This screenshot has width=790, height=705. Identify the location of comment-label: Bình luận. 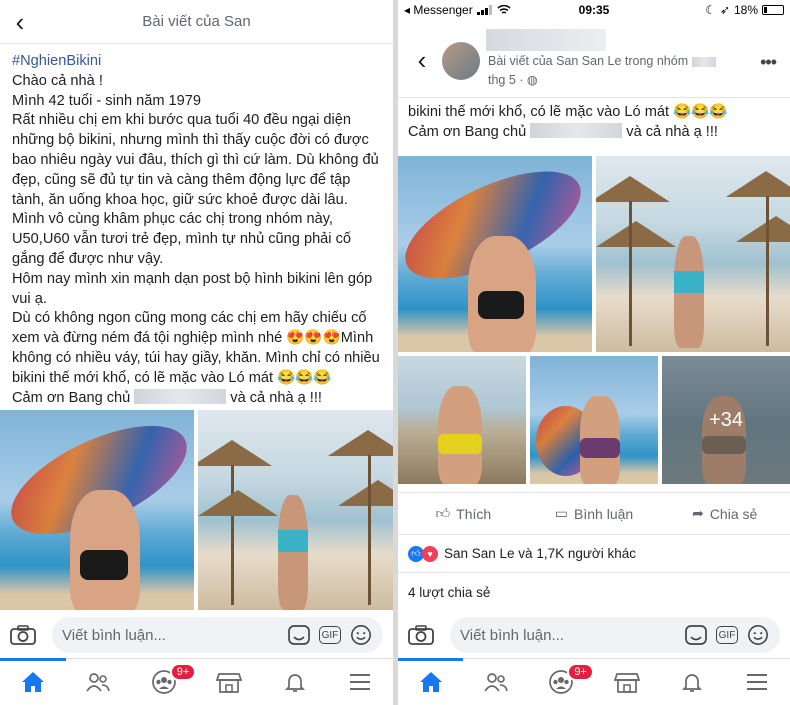
(604, 513).